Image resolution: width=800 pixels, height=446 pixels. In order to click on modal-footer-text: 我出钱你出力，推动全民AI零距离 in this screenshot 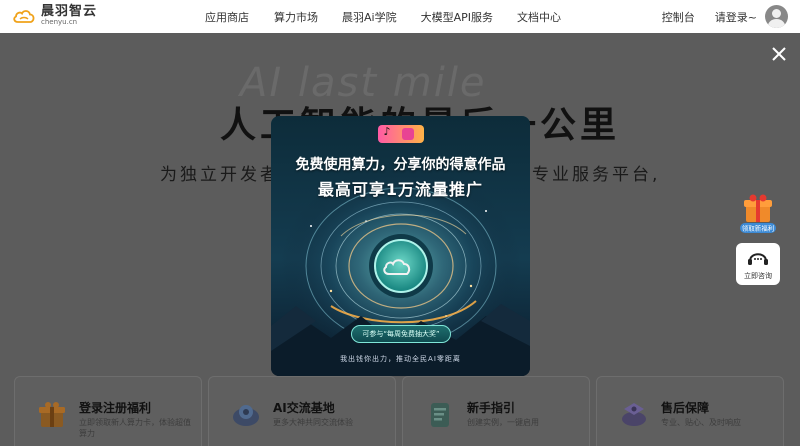, I will do `click(400, 359)`.